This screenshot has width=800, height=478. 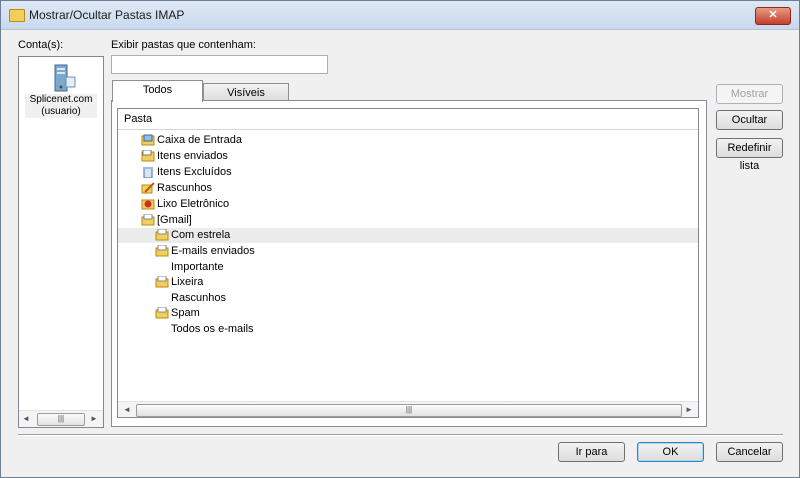 What do you see at coordinates (670, 452) in the screenshot?
I see `ok-button: OK` at bounding box center [670, 452].